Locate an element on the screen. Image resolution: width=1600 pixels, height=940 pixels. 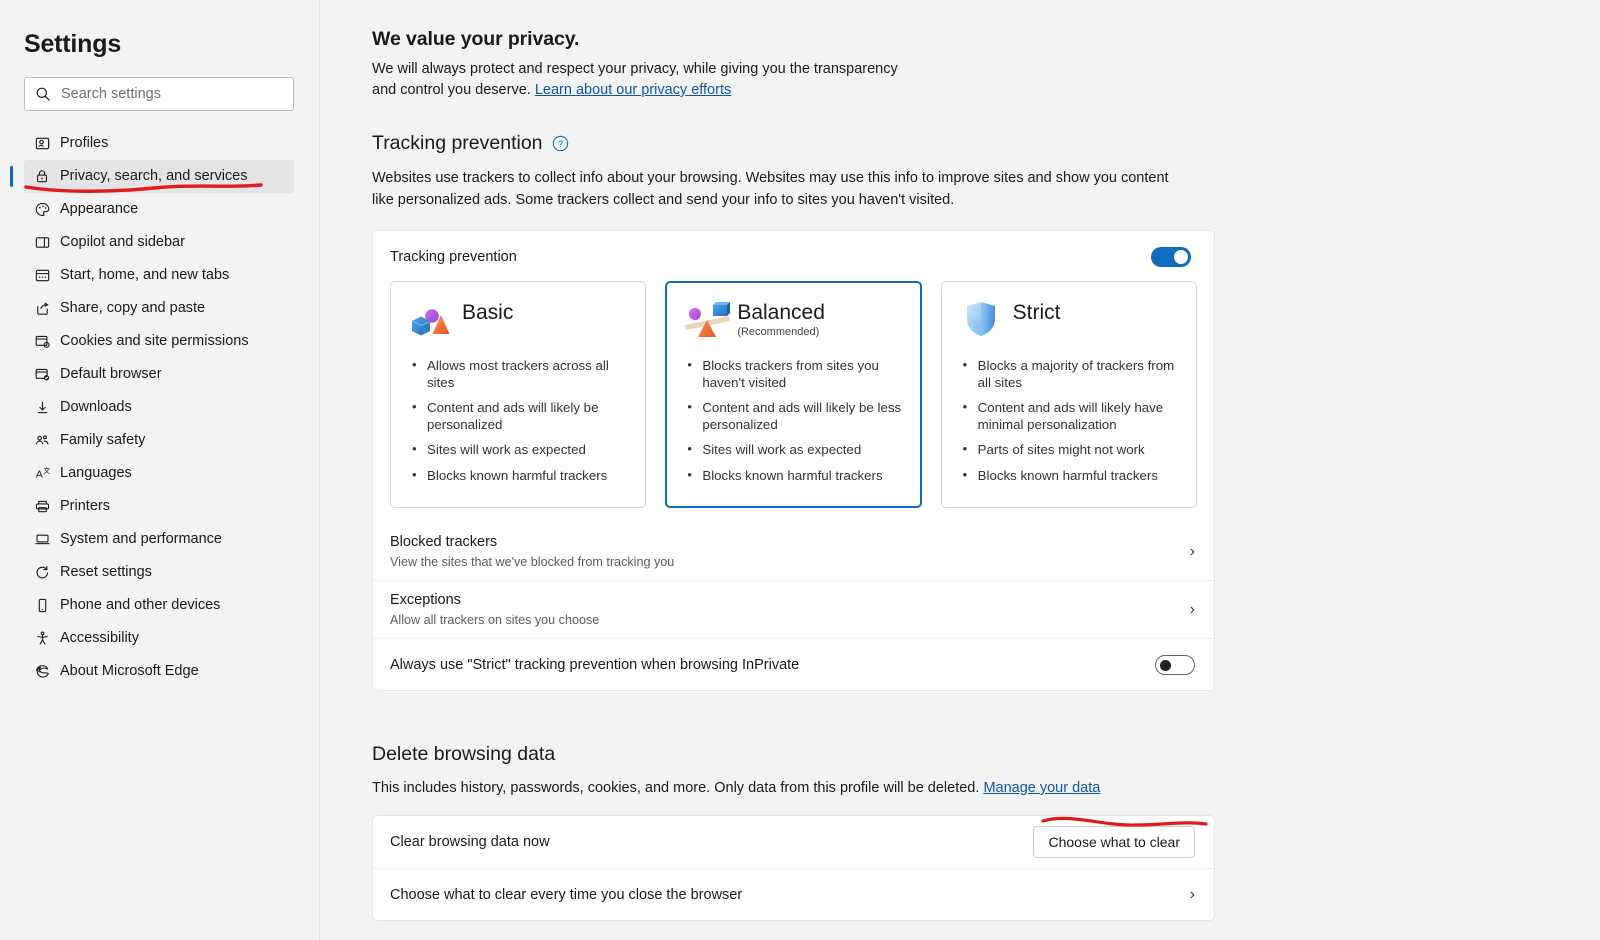
sidebar-item-about-microsoft-edge: About Microsoft Edge is located at coordinates (159, 671).